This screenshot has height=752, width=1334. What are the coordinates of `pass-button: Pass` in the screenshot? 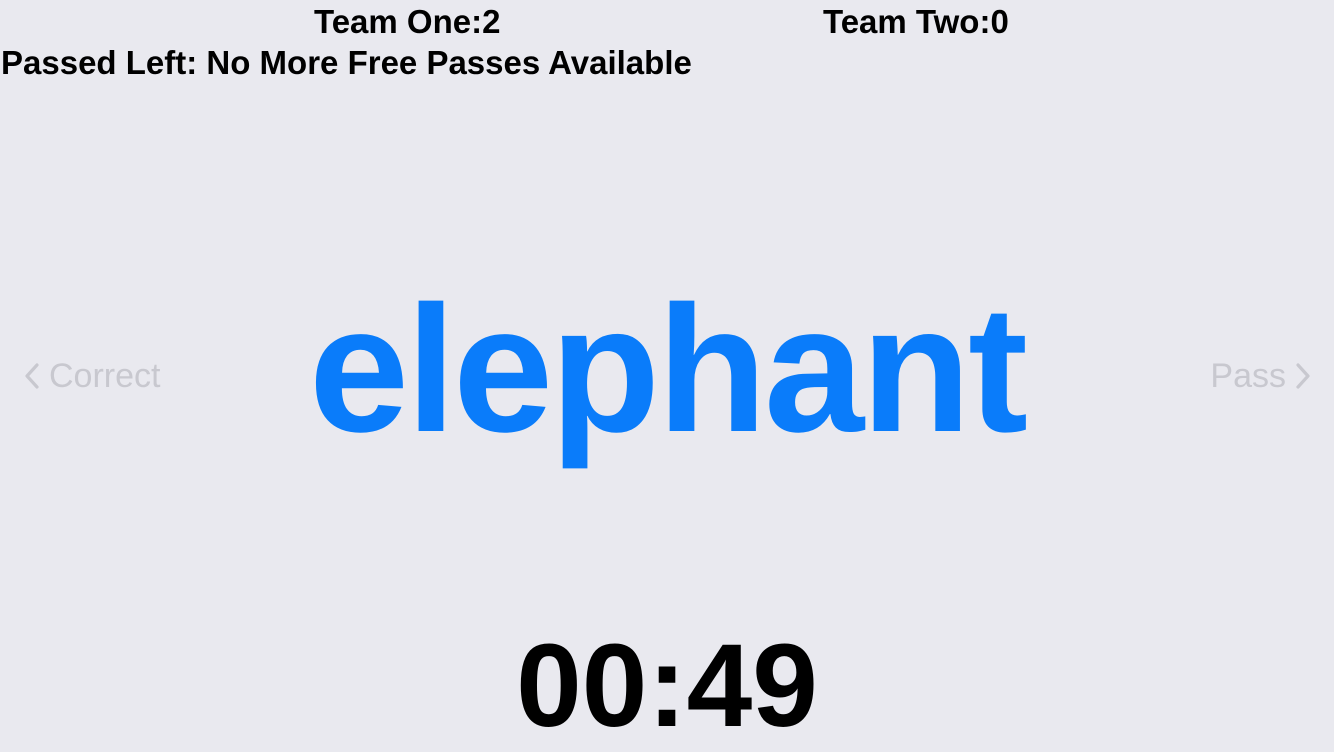 It's located at (1260, 376).